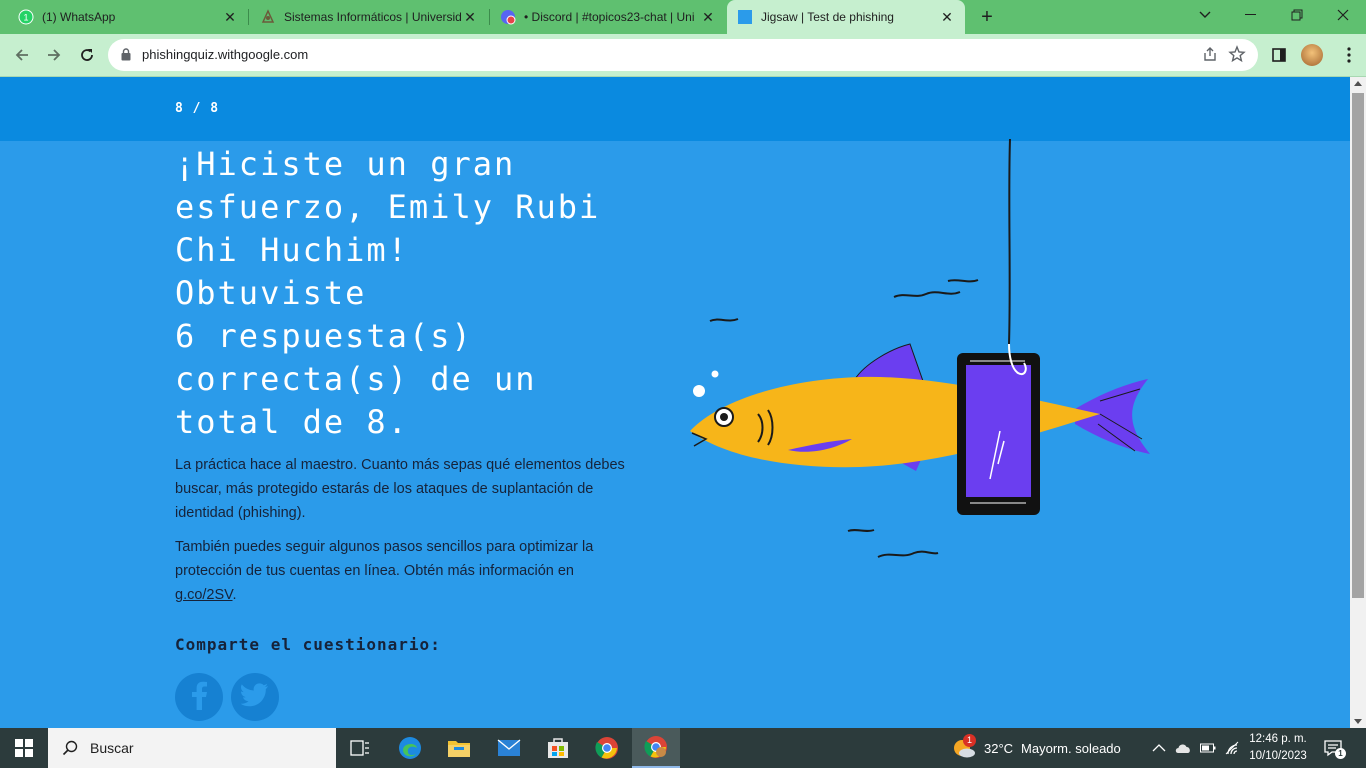  I want to click on weather-widget: 1 32°C Mayorm. soleado, so click(1036, 748).